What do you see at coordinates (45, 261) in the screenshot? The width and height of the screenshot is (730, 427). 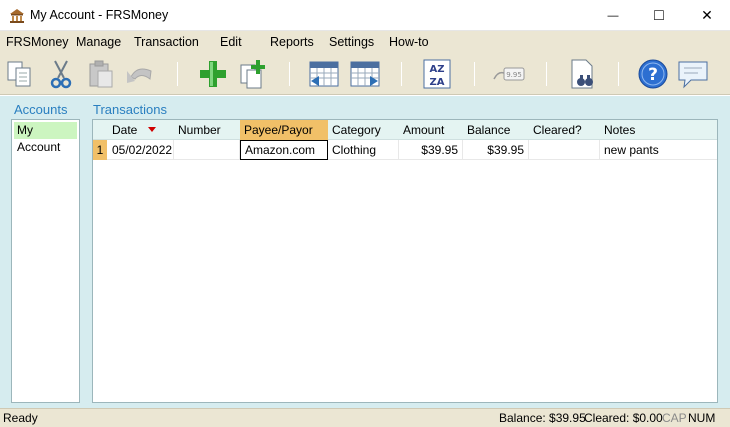 I see `account-list: My Account` at bounding box center [45, 261].